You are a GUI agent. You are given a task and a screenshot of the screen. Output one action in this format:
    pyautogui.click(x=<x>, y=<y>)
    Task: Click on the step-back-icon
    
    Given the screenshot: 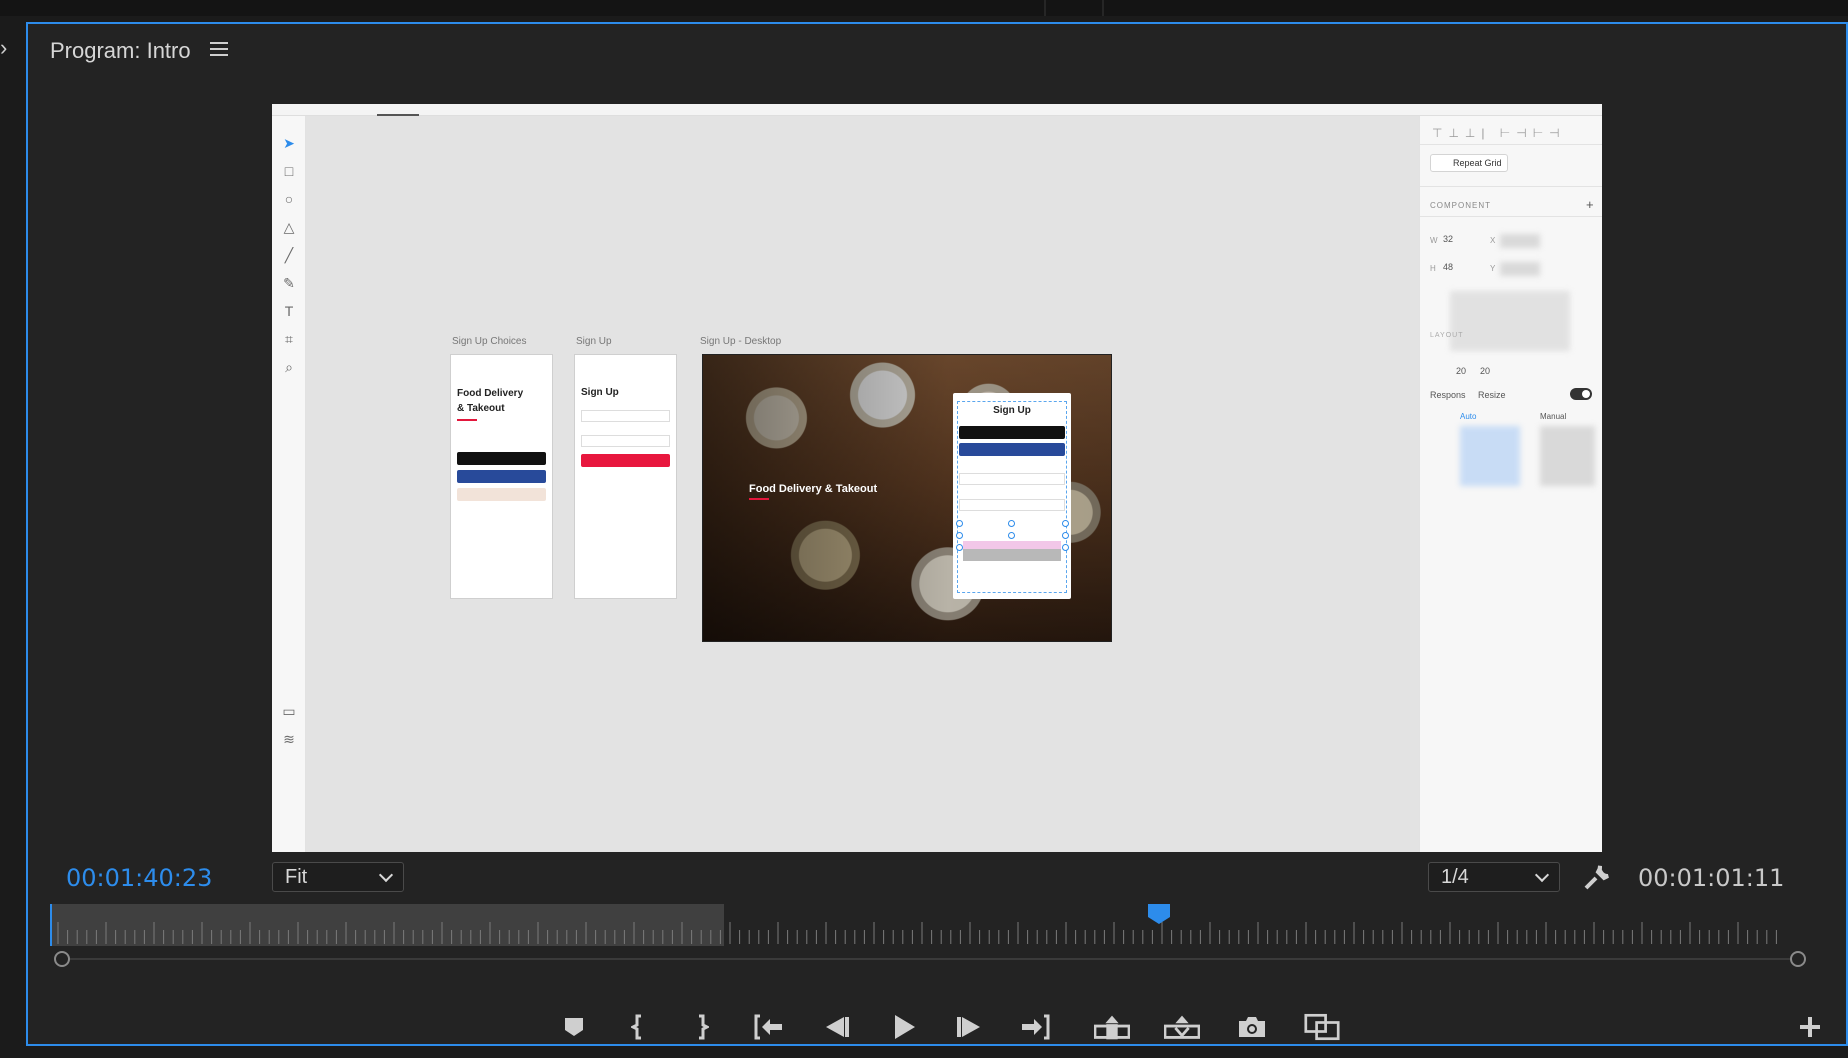 What is the action you would take?
    pyautogui.click(x=836, y=1027)
    